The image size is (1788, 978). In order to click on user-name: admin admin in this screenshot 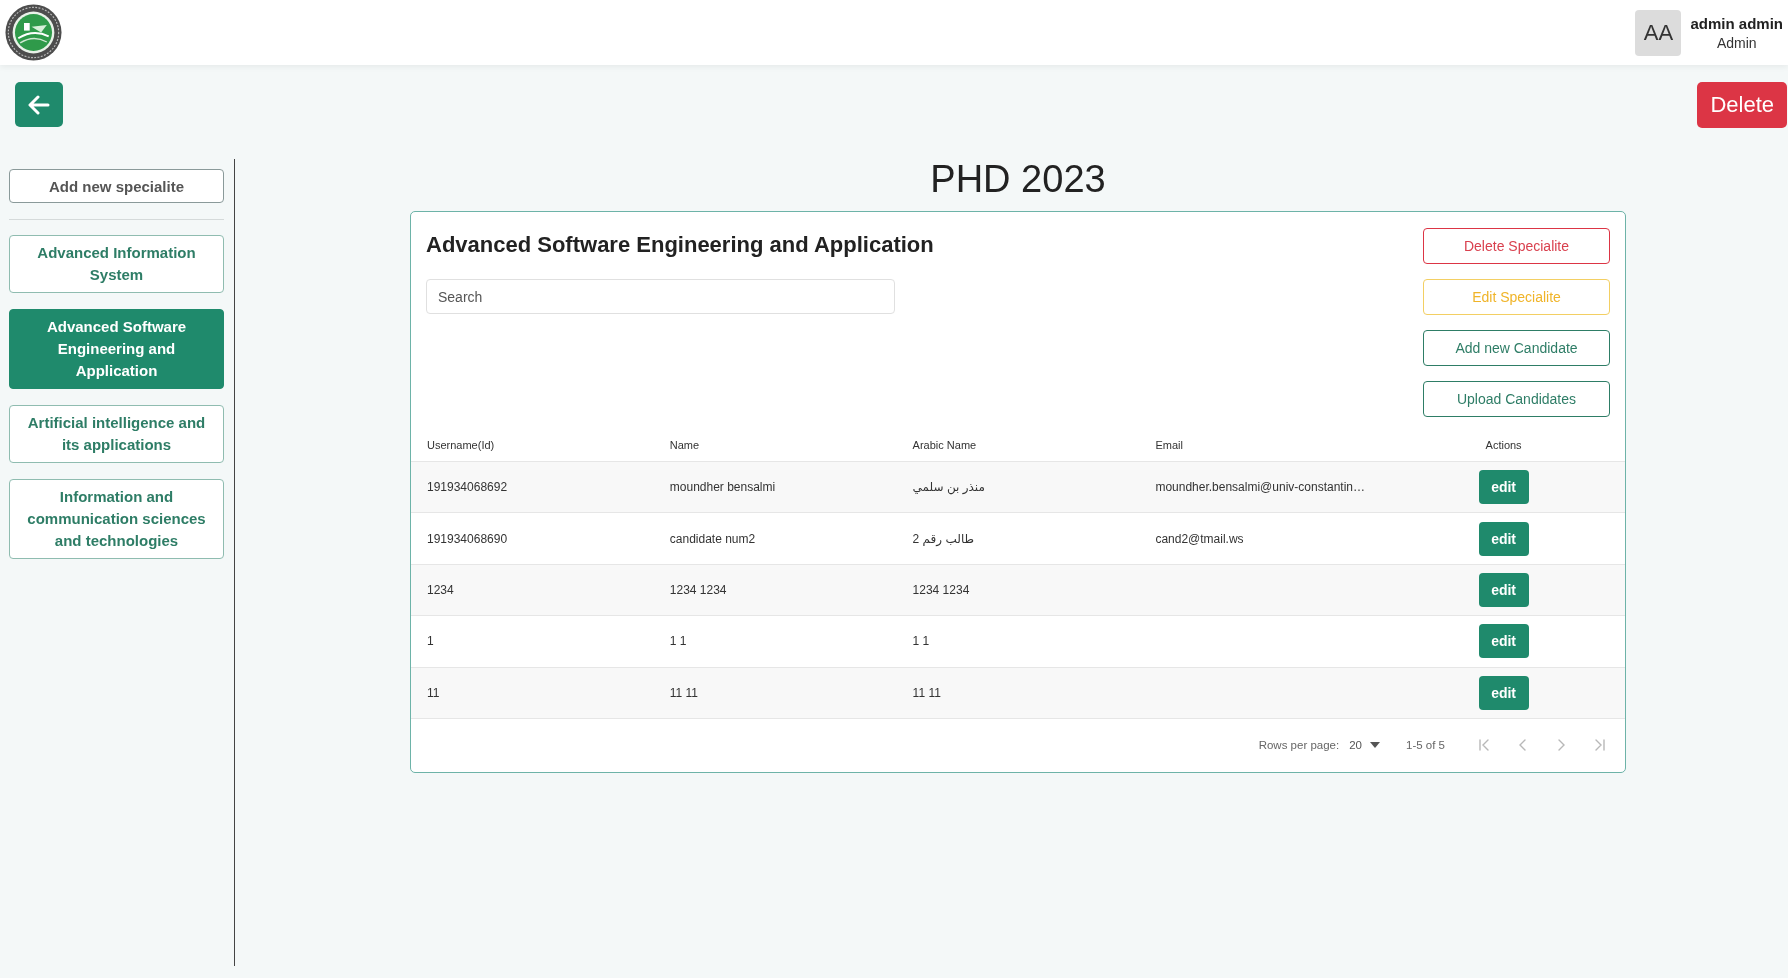, I will do `click(1736, 23)`.